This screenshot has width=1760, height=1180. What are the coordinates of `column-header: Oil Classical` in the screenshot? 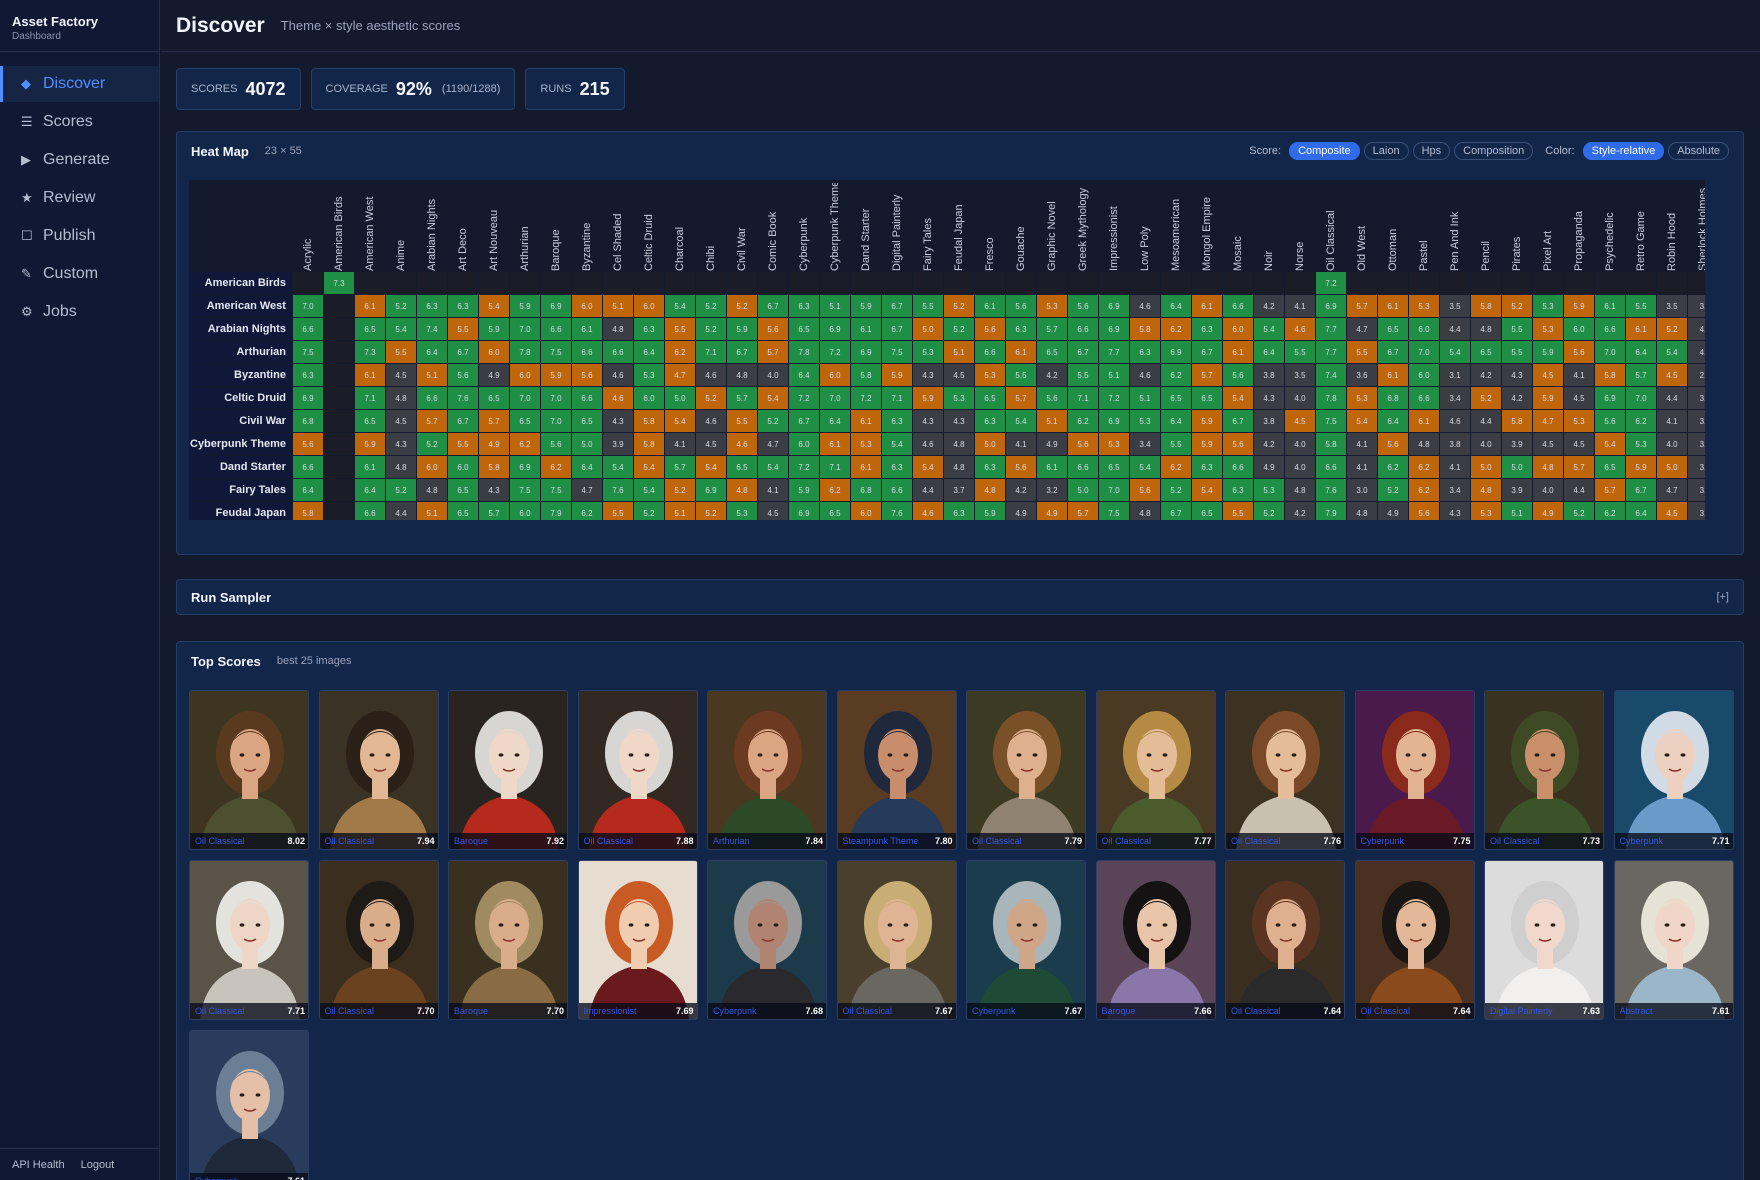 It's located at (1331, 226).